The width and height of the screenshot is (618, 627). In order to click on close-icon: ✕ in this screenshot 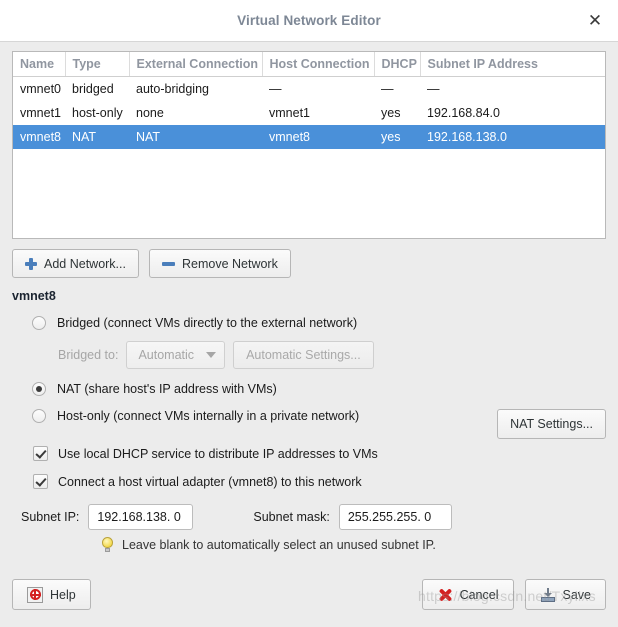, I will do `click(595, 21)`.